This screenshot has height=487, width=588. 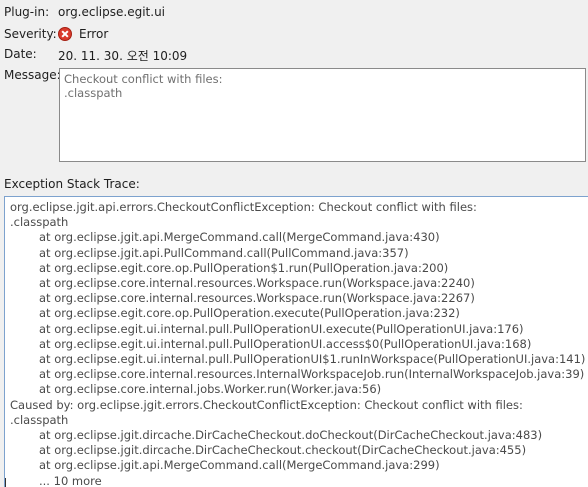 What do you see at coordinates (5, 482) in the screenshot?
I see `text-caret` at bounding box center [5, 482].